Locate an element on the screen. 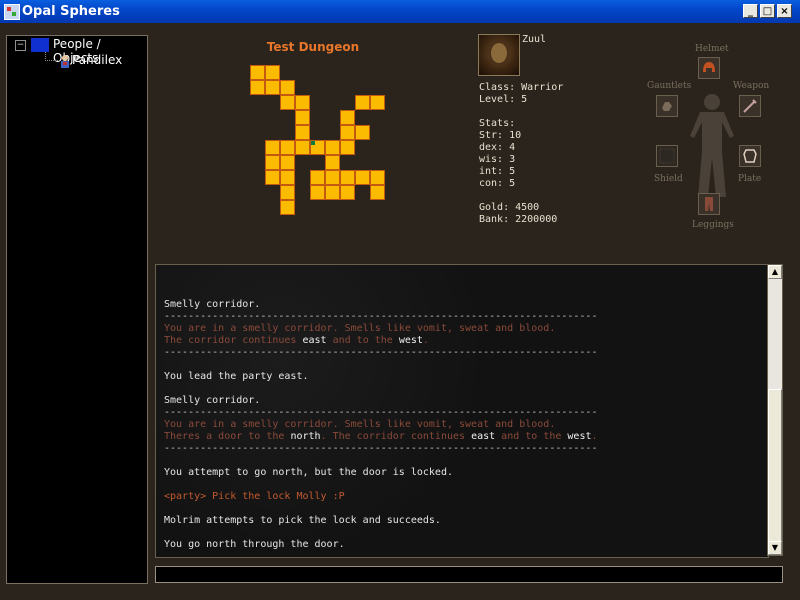  helmet-slot is located at coordinates (709, 68).